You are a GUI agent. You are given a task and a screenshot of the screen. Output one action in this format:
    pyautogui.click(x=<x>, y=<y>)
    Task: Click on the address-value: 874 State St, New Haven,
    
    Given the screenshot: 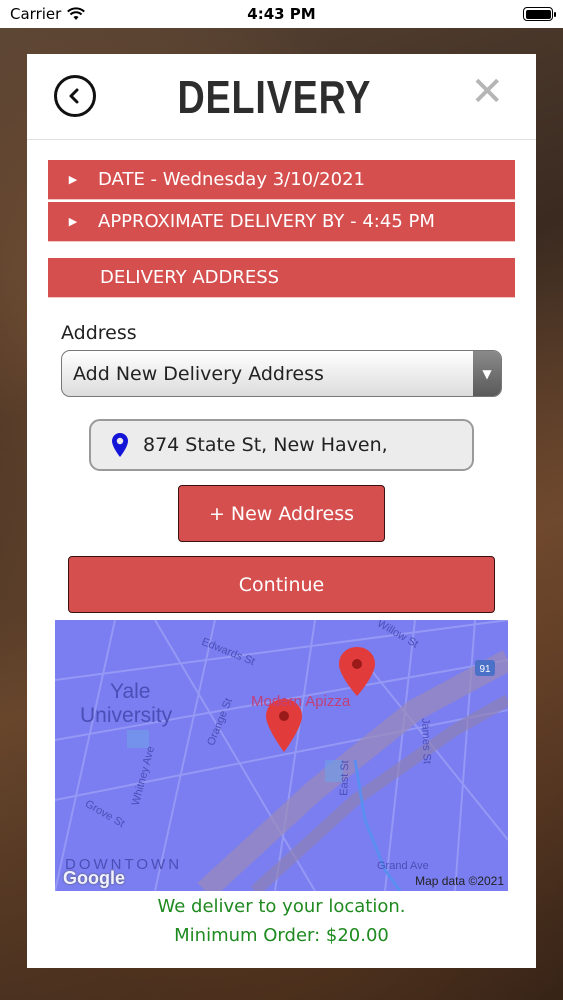 What is the action you would take?
    pyautogui.click(x=265, y=445)
    